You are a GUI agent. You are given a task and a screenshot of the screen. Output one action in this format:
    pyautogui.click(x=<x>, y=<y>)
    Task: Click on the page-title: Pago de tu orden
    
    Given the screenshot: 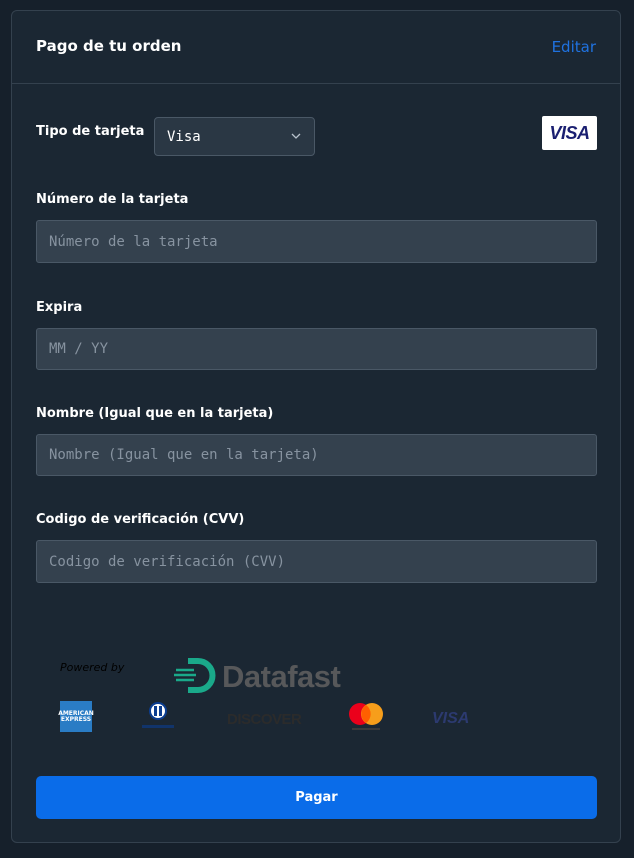 What is the action you would take?
    pyautogui.click(x=109, y=46)
    